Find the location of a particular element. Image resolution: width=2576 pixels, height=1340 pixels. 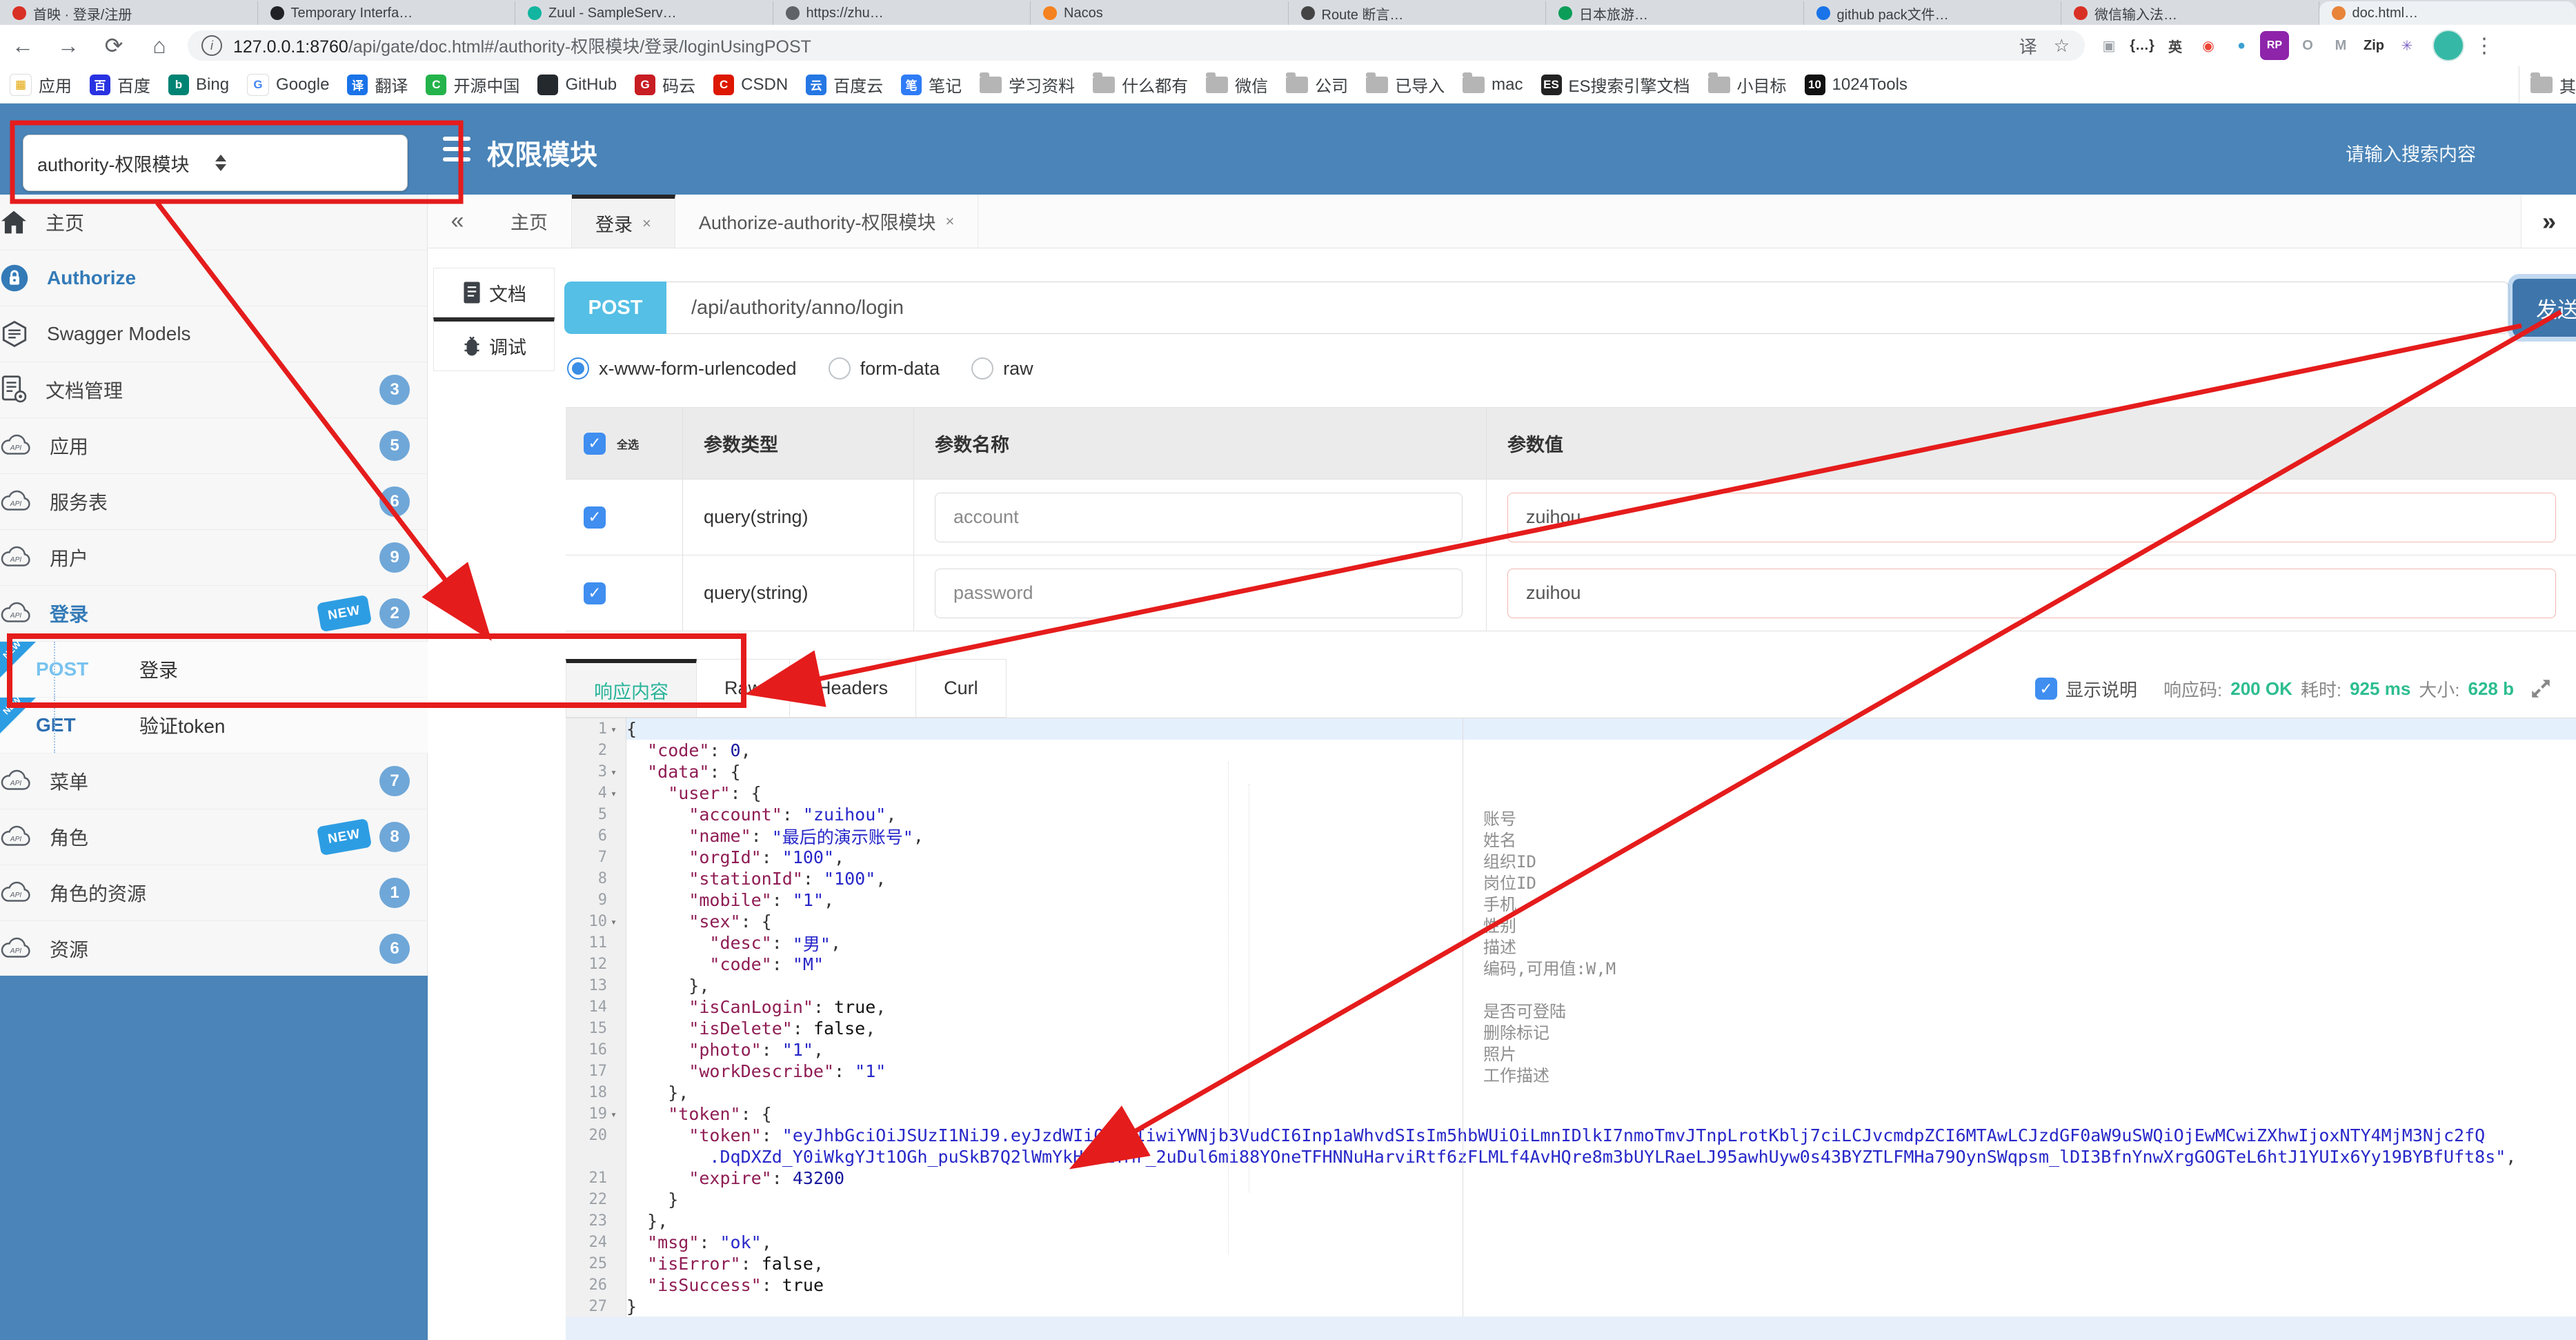

bookmark-item: mac is located at coordinates (1493, 83).